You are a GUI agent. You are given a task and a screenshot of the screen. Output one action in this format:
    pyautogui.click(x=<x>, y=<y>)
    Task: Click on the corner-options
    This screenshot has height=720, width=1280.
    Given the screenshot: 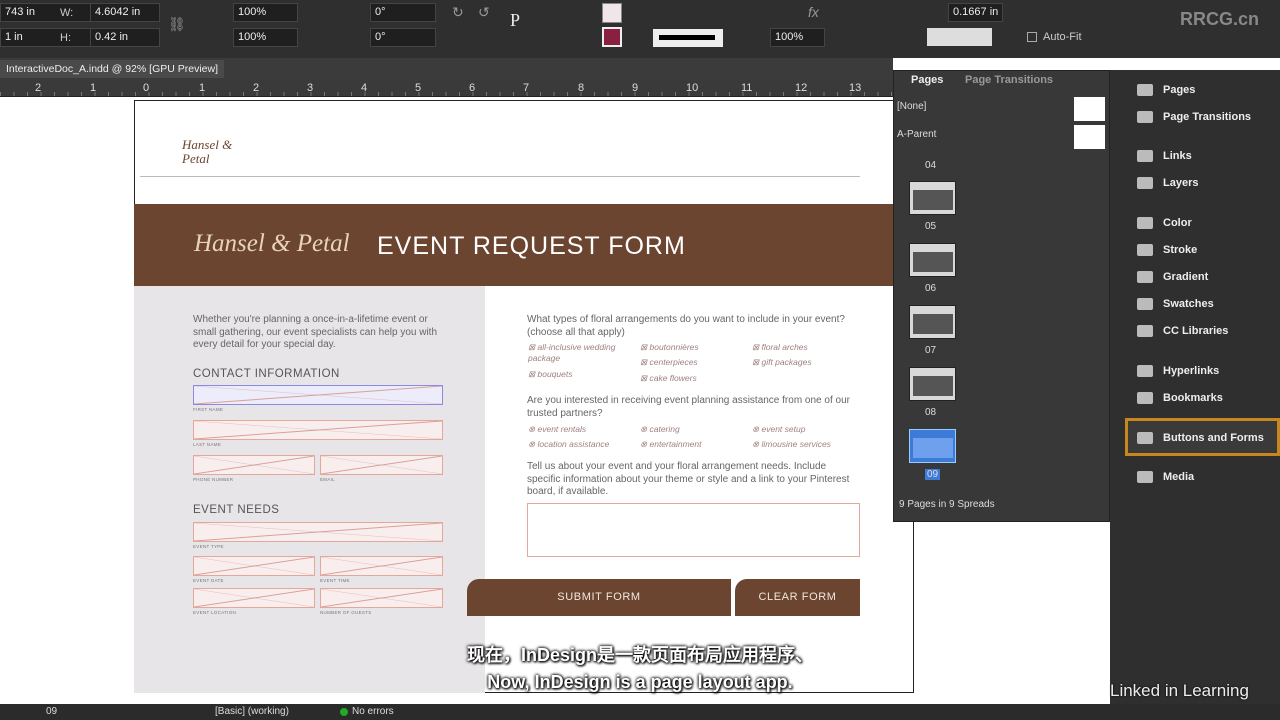 What is the action you would take?
    pyautogui.click(x=959, y=37)
    